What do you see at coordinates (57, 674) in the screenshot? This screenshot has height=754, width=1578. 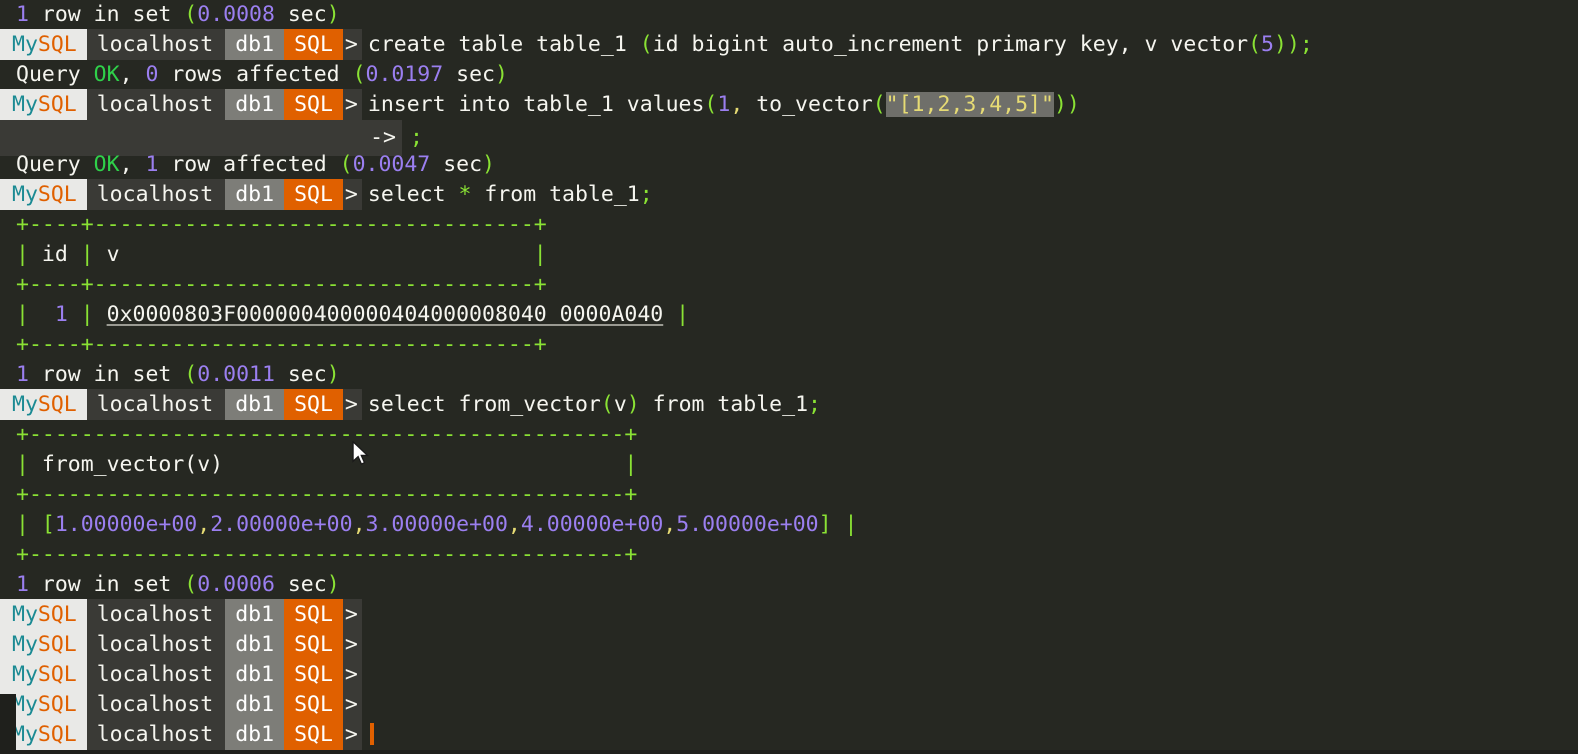 I see `prompt-brand-sql: SQL` at bounding box center [57, 674].